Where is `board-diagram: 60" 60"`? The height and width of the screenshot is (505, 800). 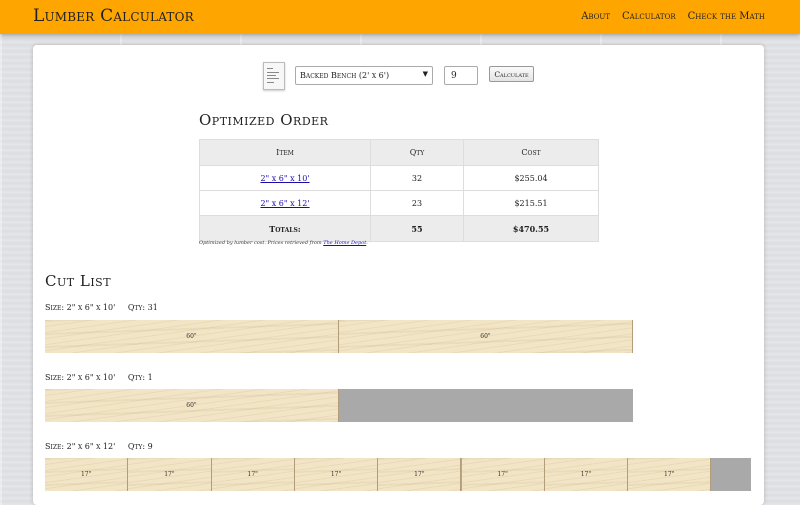
board-diagram: 60" 60" is located at coordinates (339, 336).